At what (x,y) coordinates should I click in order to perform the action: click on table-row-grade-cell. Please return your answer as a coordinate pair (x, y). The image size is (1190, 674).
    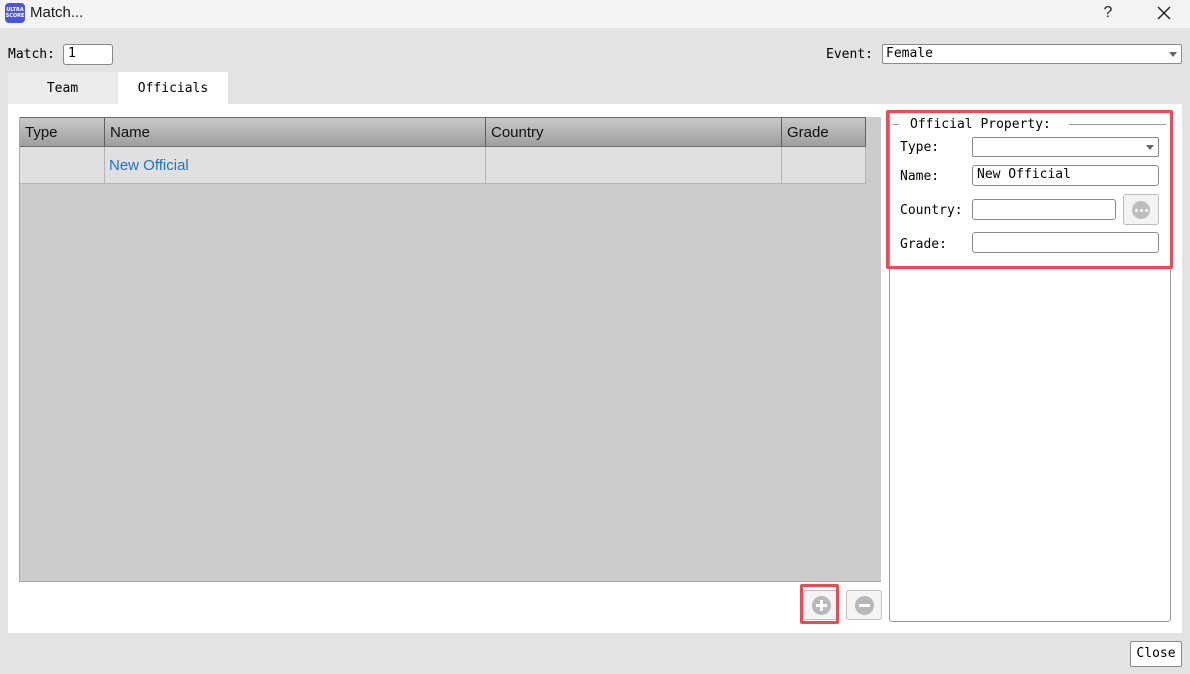
    Looking at the image, I should click on (824, 165).